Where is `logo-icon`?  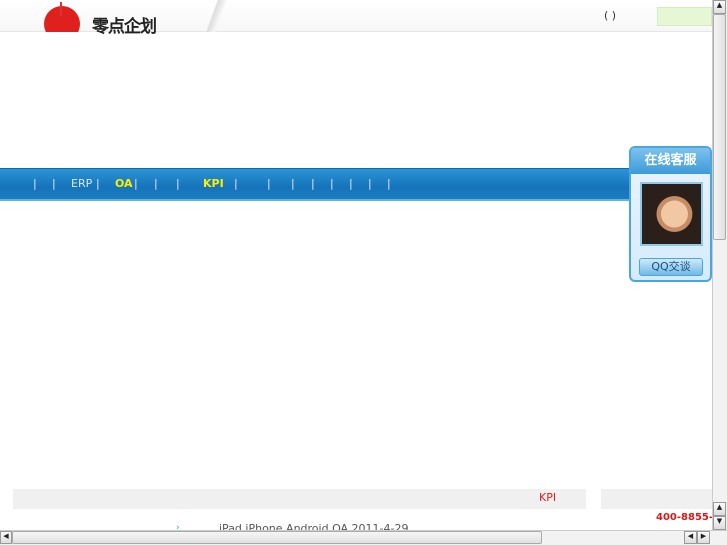 logo-icon is located at coordinates (62, 19).